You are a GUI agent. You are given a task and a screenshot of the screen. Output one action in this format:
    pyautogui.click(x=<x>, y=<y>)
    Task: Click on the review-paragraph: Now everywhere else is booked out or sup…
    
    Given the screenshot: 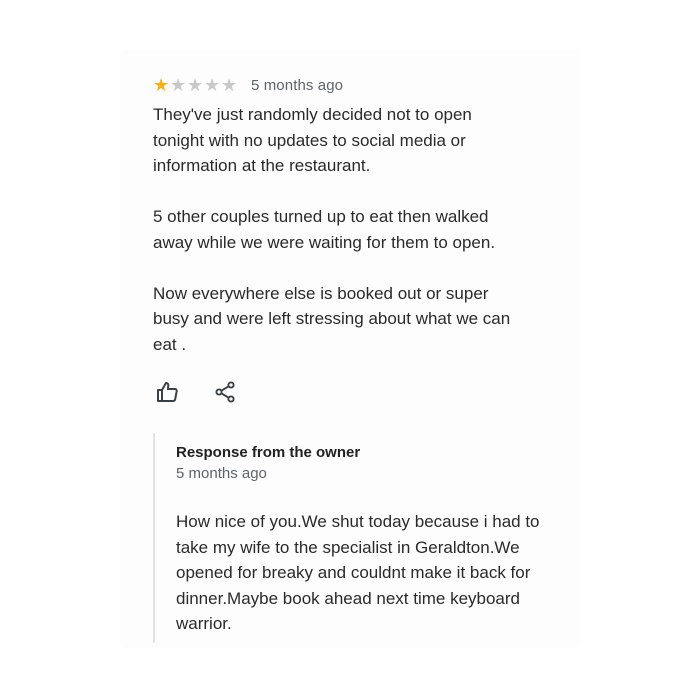 What is the action you would take?
    pyautogui.click(x=332, y=318)
    